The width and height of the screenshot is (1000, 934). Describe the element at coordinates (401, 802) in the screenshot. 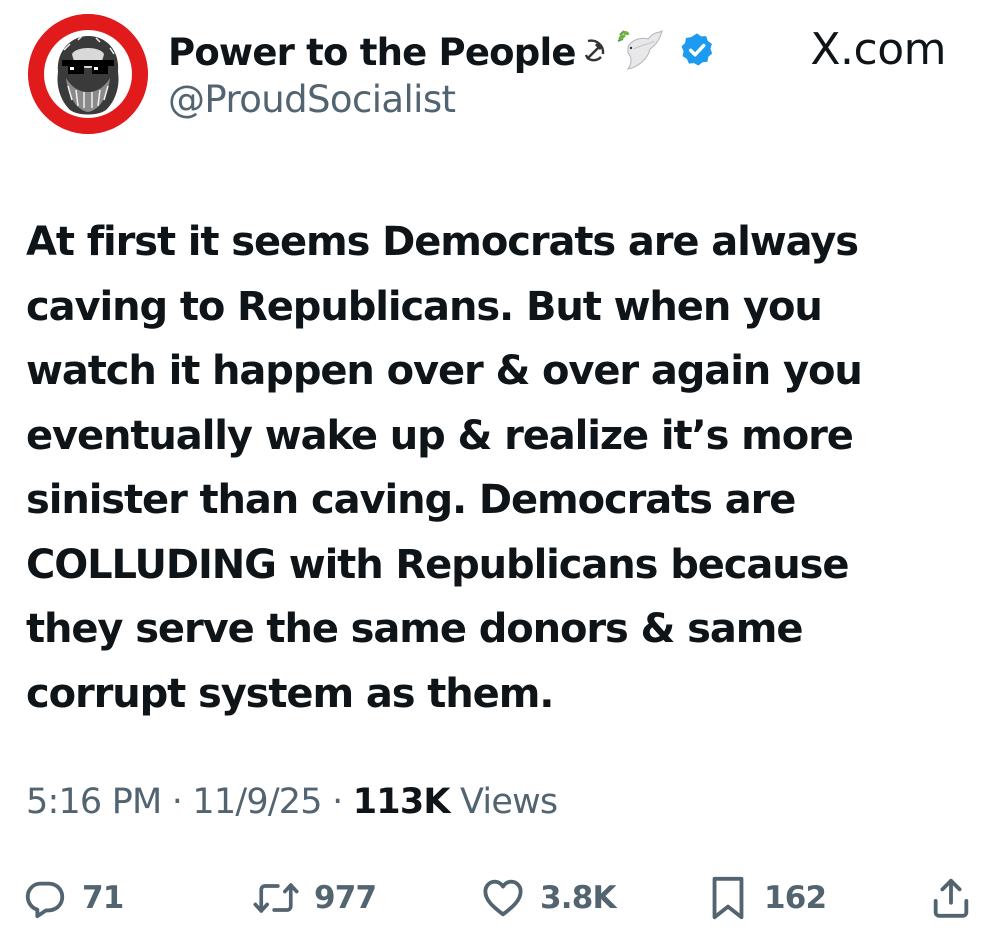

I see `views-count: 113K` at that location.